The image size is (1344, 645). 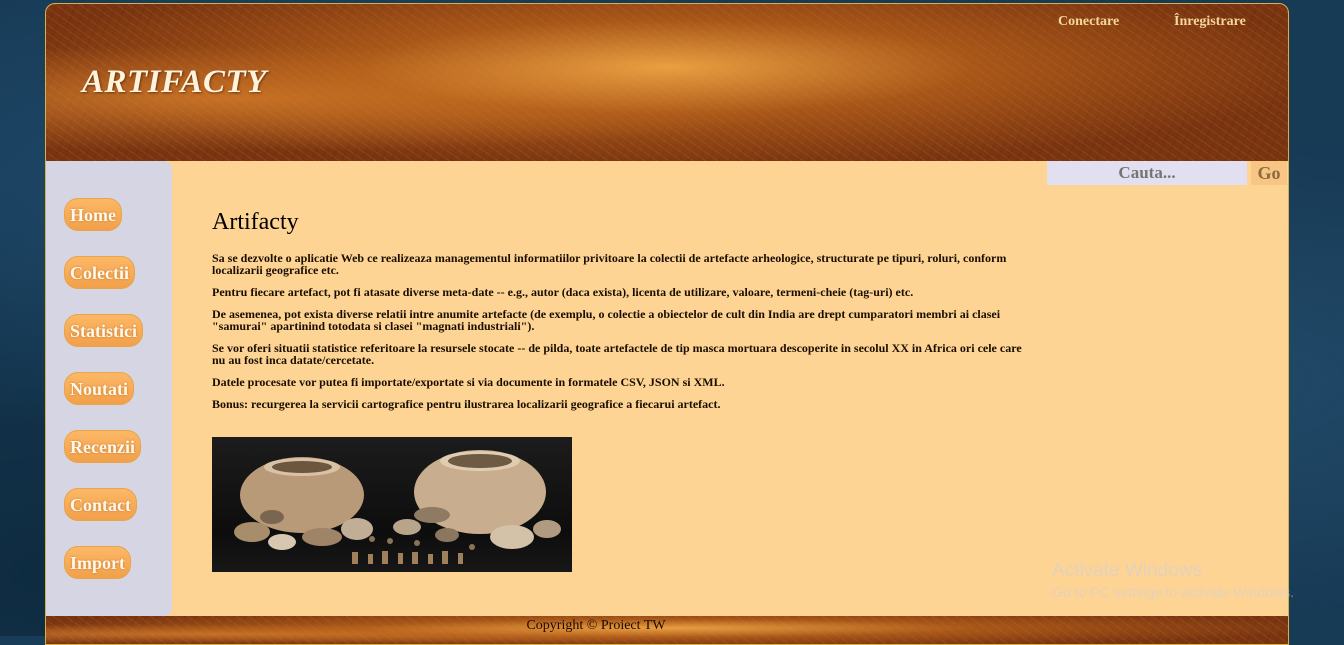 What do you see at coordinates (397, 507) in the screenshot?
I see `pottery-illustration` at bounding box center [397, 507].